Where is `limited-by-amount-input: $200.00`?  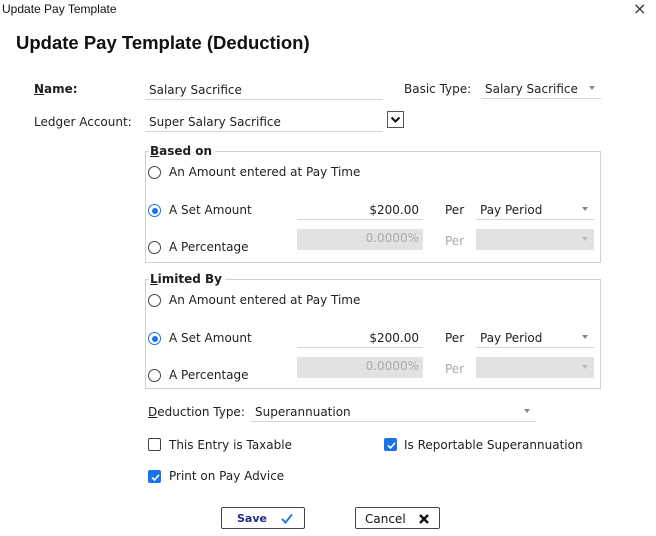
limited-by-amount-input: $200.00 is located at coordinates (360, 339).